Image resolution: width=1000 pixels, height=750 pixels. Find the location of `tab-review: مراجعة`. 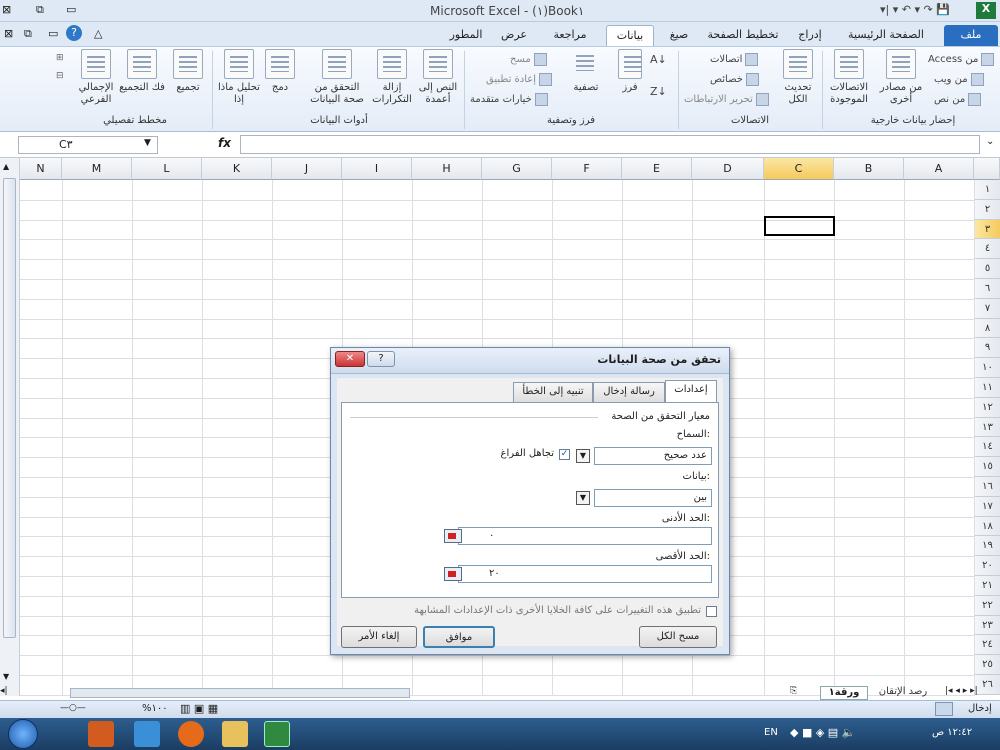

tab-review: مراجعة is located at coordinates (570, 35).